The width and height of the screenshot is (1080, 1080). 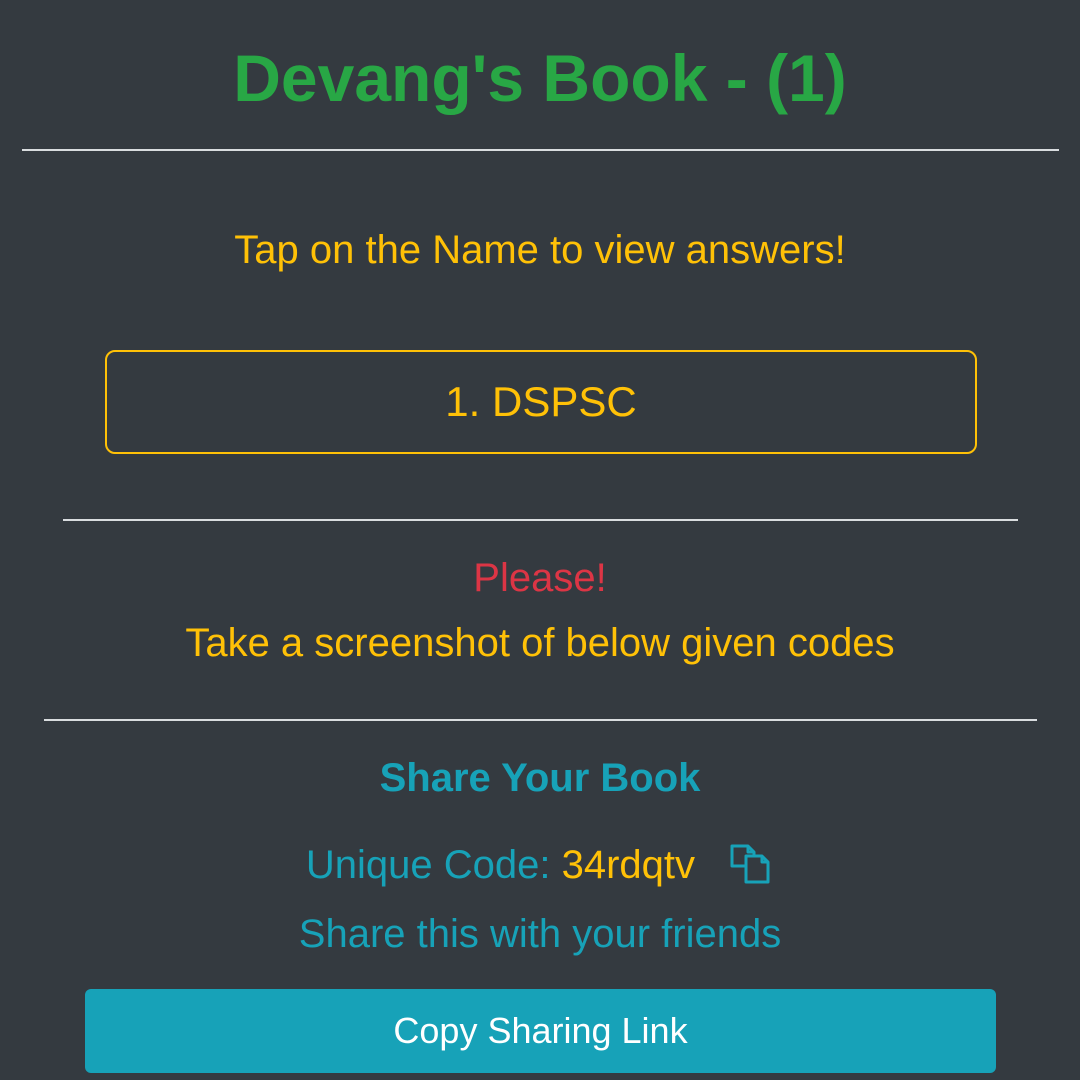 What do you see at coordinates (540, 1031) in the screenshot?
I see `copy-sharing-link-button: Copy Sharing Link` at bounding box center [540, 1031].